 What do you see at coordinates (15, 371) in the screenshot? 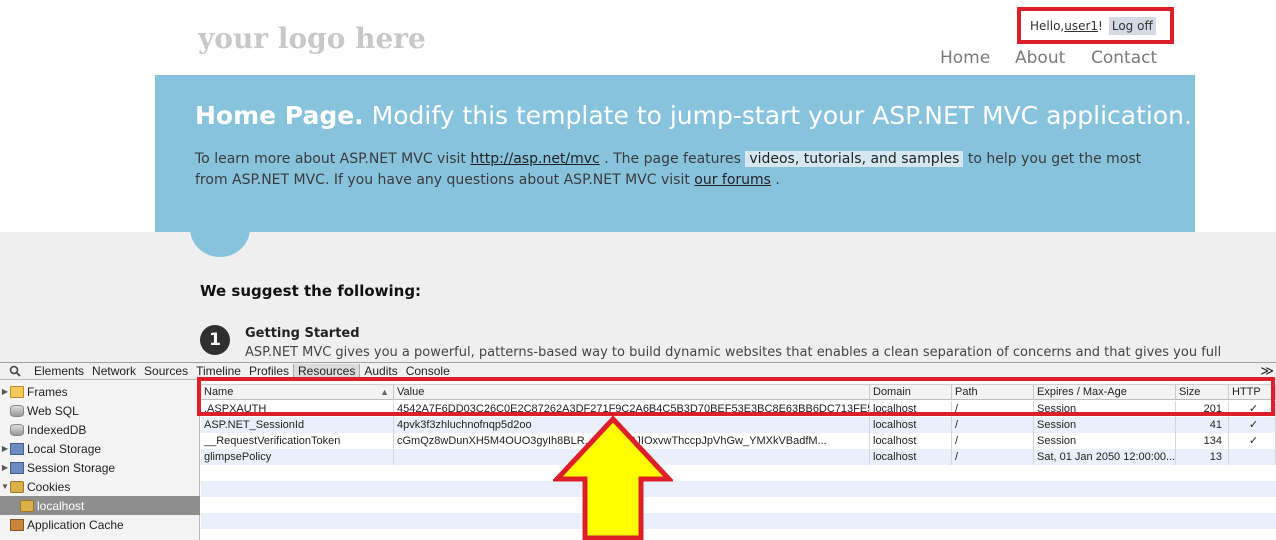
I see `search-icon` at bounding box center [15, 371].